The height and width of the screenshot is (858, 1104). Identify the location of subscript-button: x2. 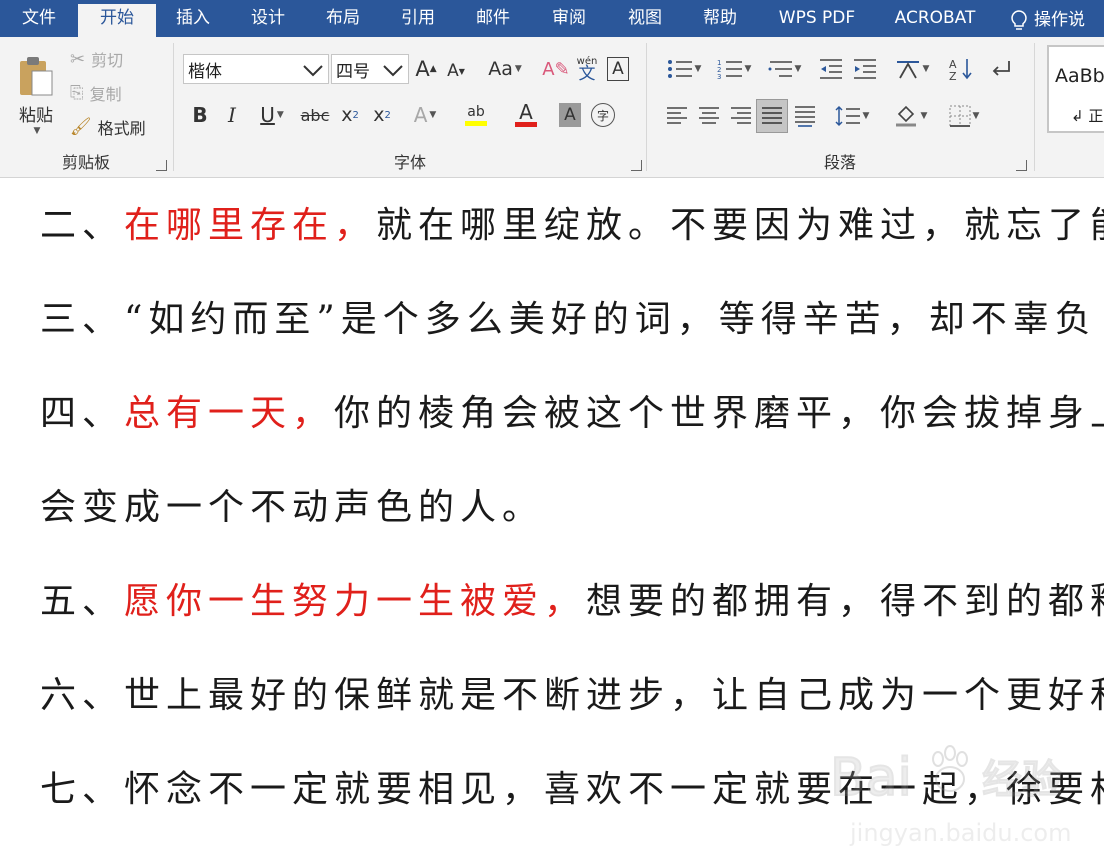
(350, 115).